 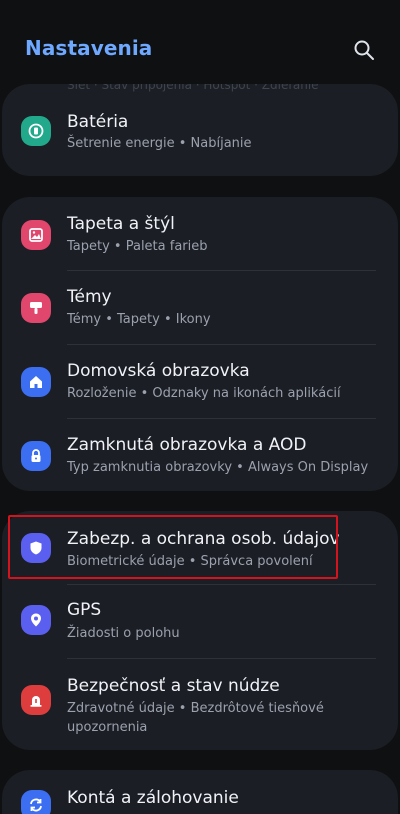 I want to click on home-icon, so click(x=36, y=382).